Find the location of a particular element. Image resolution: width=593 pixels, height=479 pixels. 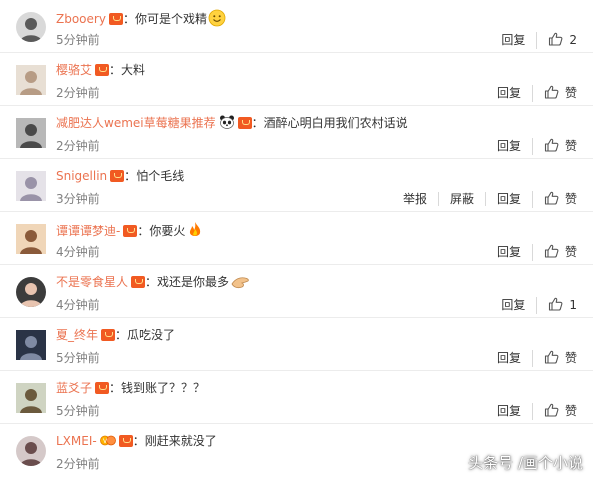

comment-content: LXMEI- V ：刚赶来就没了 is located at coordinates (136, 441).